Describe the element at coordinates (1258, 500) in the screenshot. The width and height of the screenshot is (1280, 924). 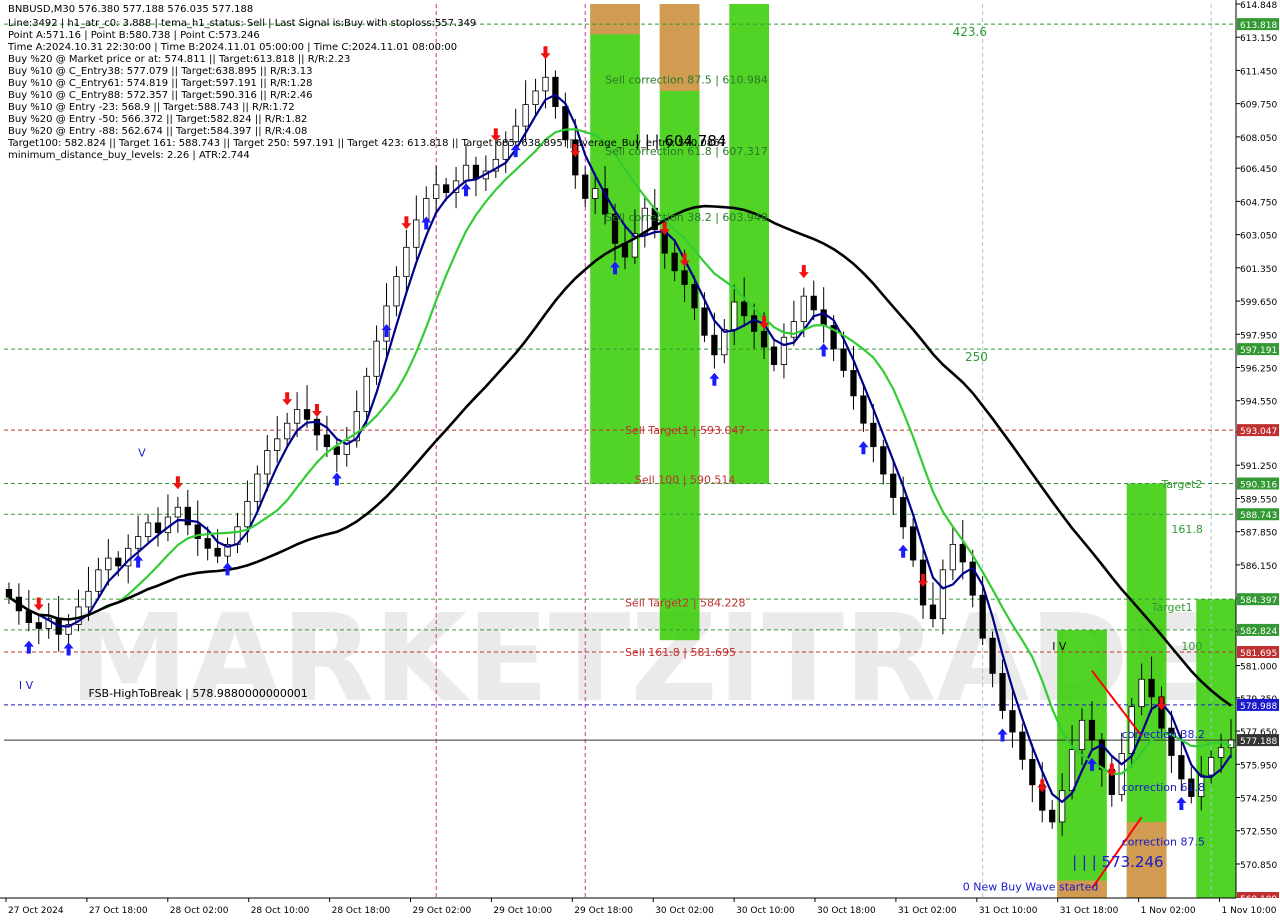
I see `price-tick-label: 589.550` at that location.